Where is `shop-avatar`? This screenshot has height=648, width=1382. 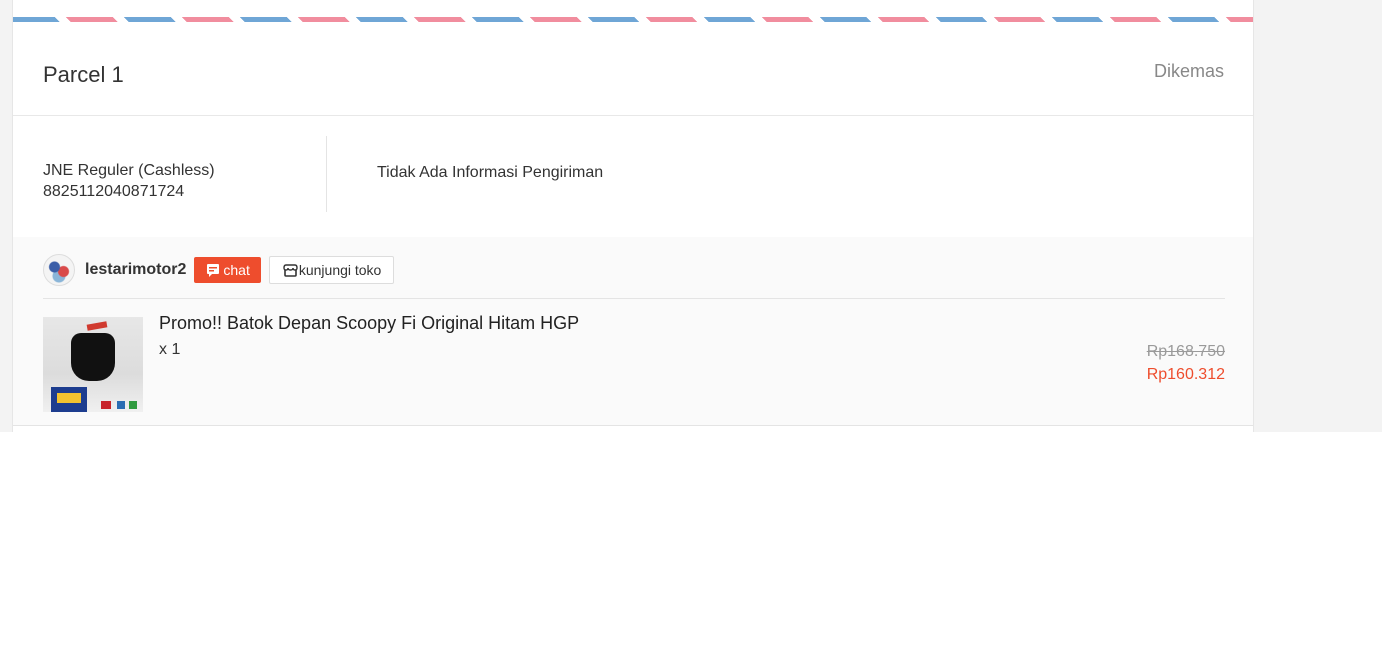
shop-avatar is located at coordinates (59, 270).